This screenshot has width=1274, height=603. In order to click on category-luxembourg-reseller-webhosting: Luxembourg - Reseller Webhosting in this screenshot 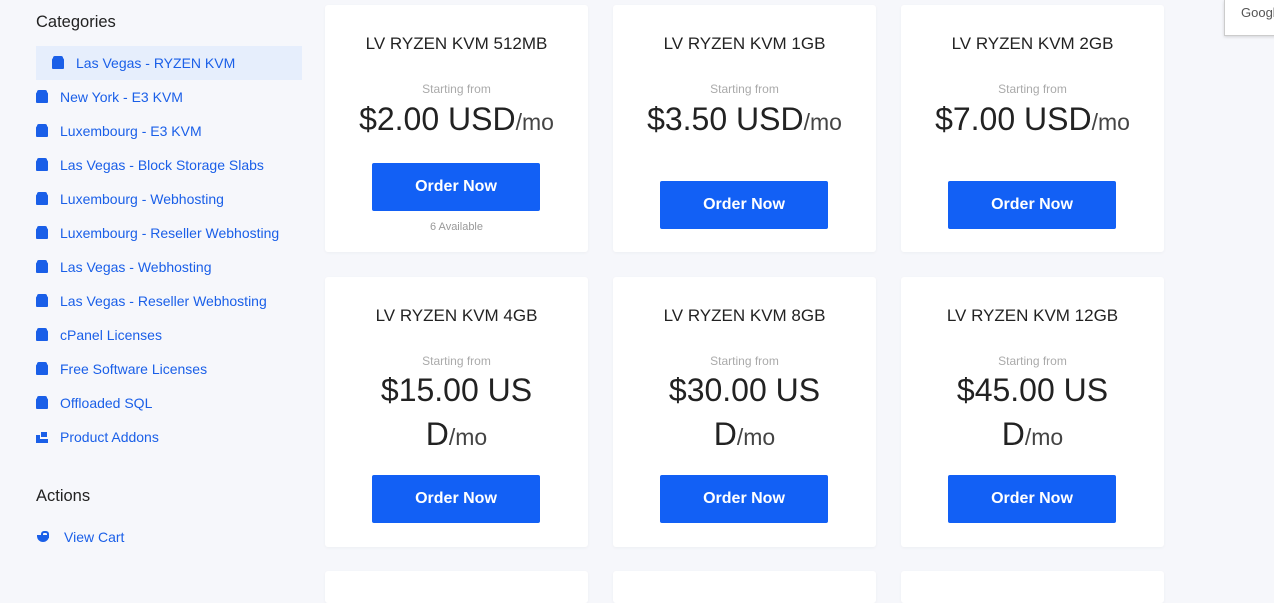, I will do `click(169, 233)`.